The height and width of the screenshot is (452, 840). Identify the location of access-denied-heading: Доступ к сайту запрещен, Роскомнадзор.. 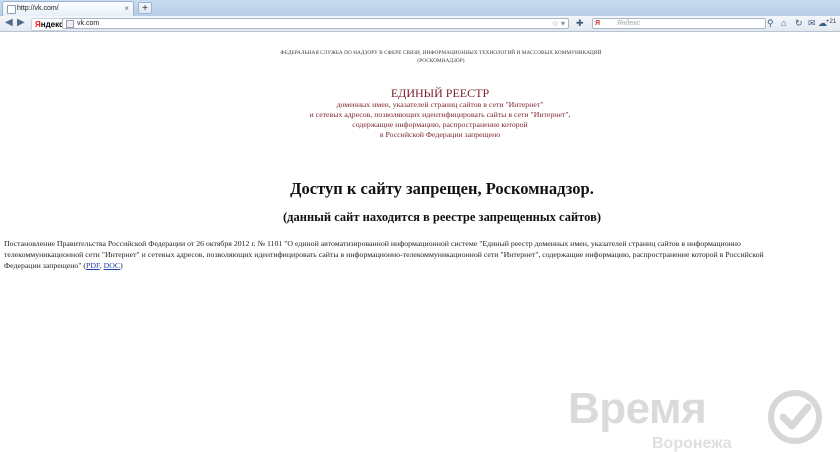
(442, 188).